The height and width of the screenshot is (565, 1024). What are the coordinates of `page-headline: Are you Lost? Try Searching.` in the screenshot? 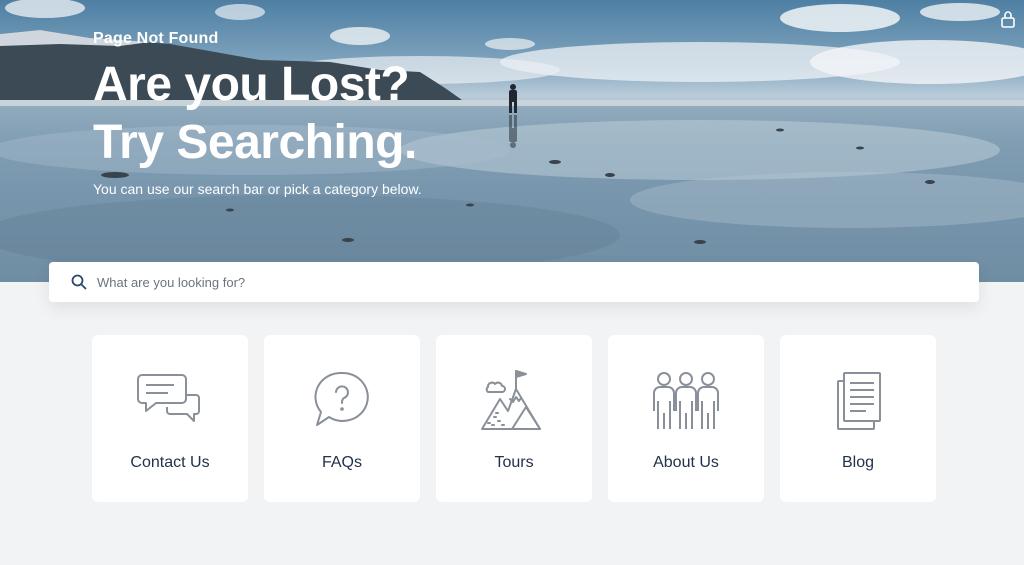 It's located at (255, 114).